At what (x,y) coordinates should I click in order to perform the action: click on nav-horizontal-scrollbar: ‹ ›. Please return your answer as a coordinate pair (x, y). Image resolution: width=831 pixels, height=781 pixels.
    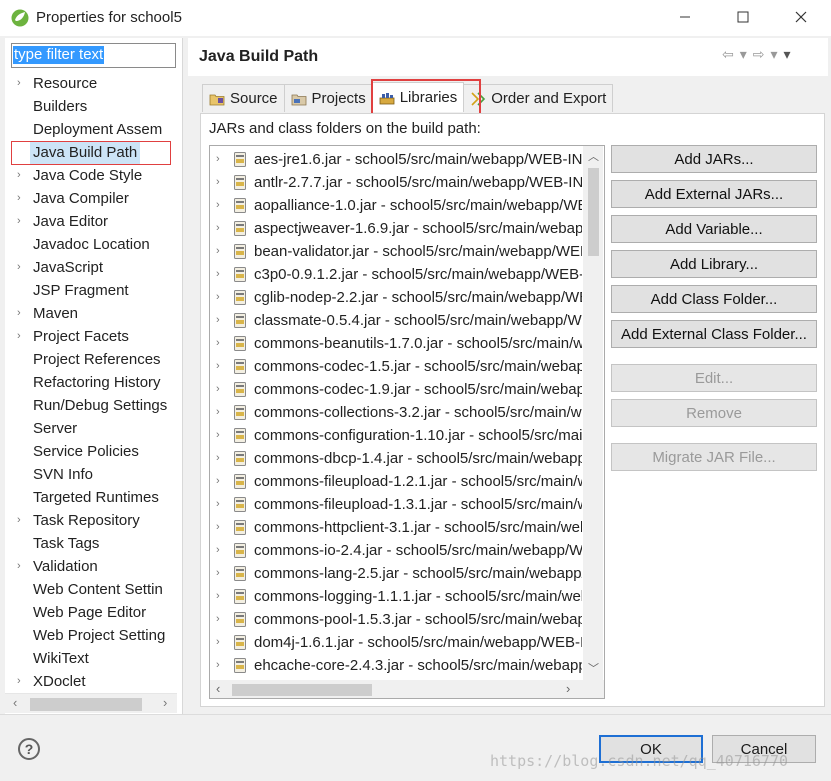
    Looking at the image, I should click on (91, 703).